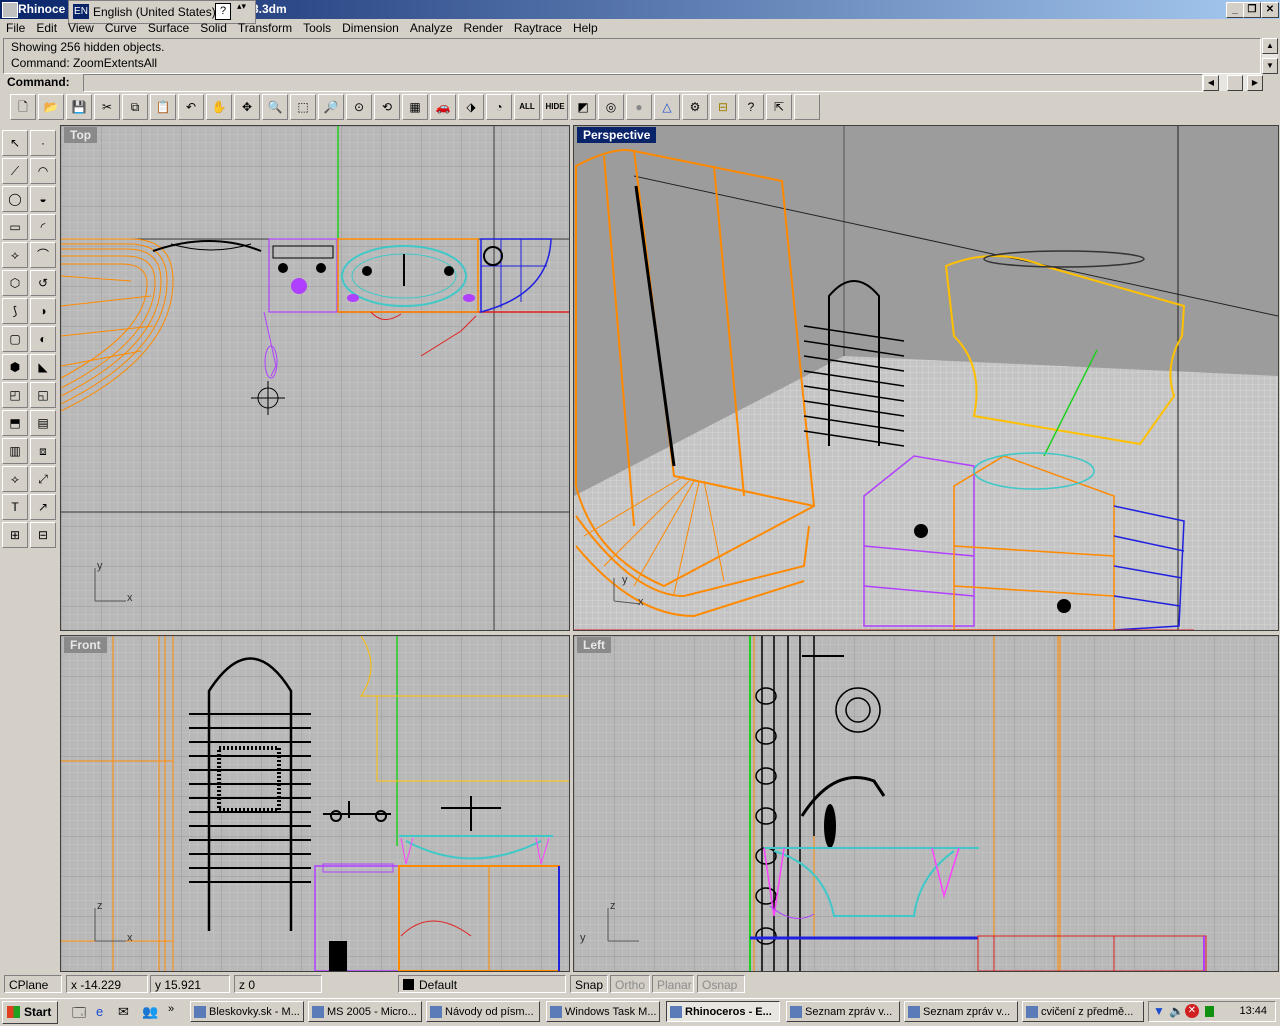 This screenshot has width=1280, height=1026. Describe the element at coordinates (15, 339) in the screenshot. I see `box-icon: ▢` at that location.